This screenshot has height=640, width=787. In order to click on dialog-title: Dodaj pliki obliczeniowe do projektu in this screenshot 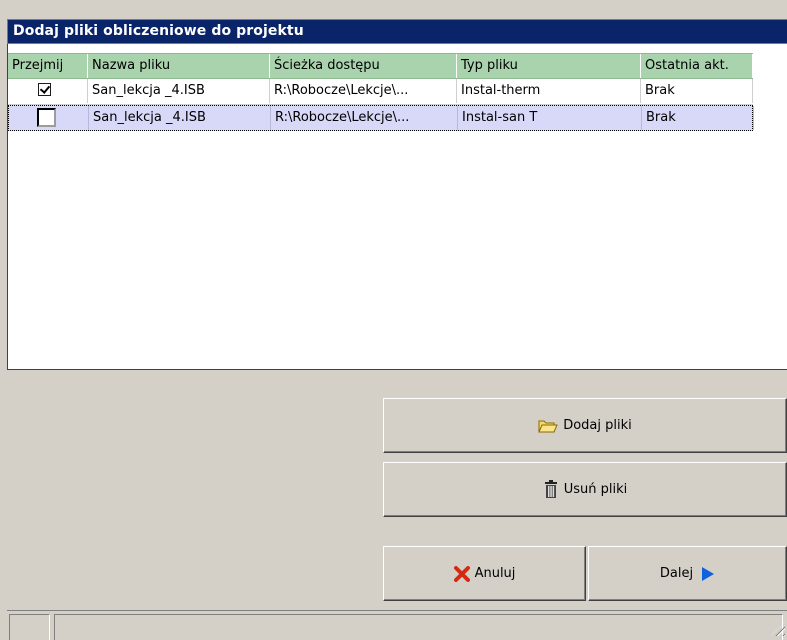, I will do `click(158, 31)`.